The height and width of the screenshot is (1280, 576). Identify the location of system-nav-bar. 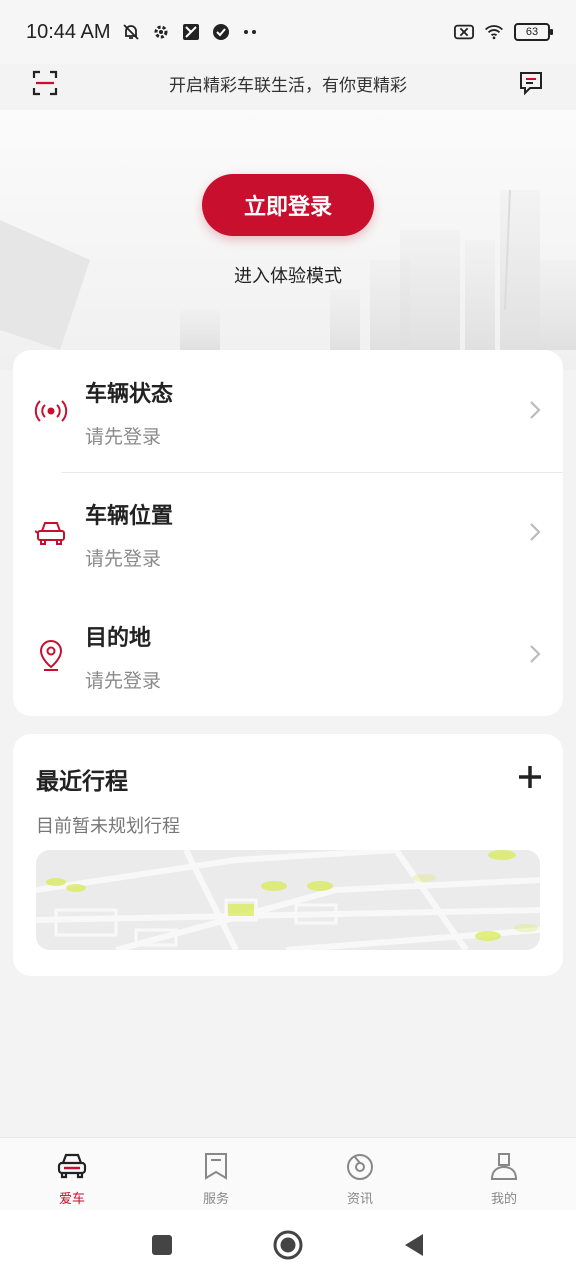
(288, 1245).